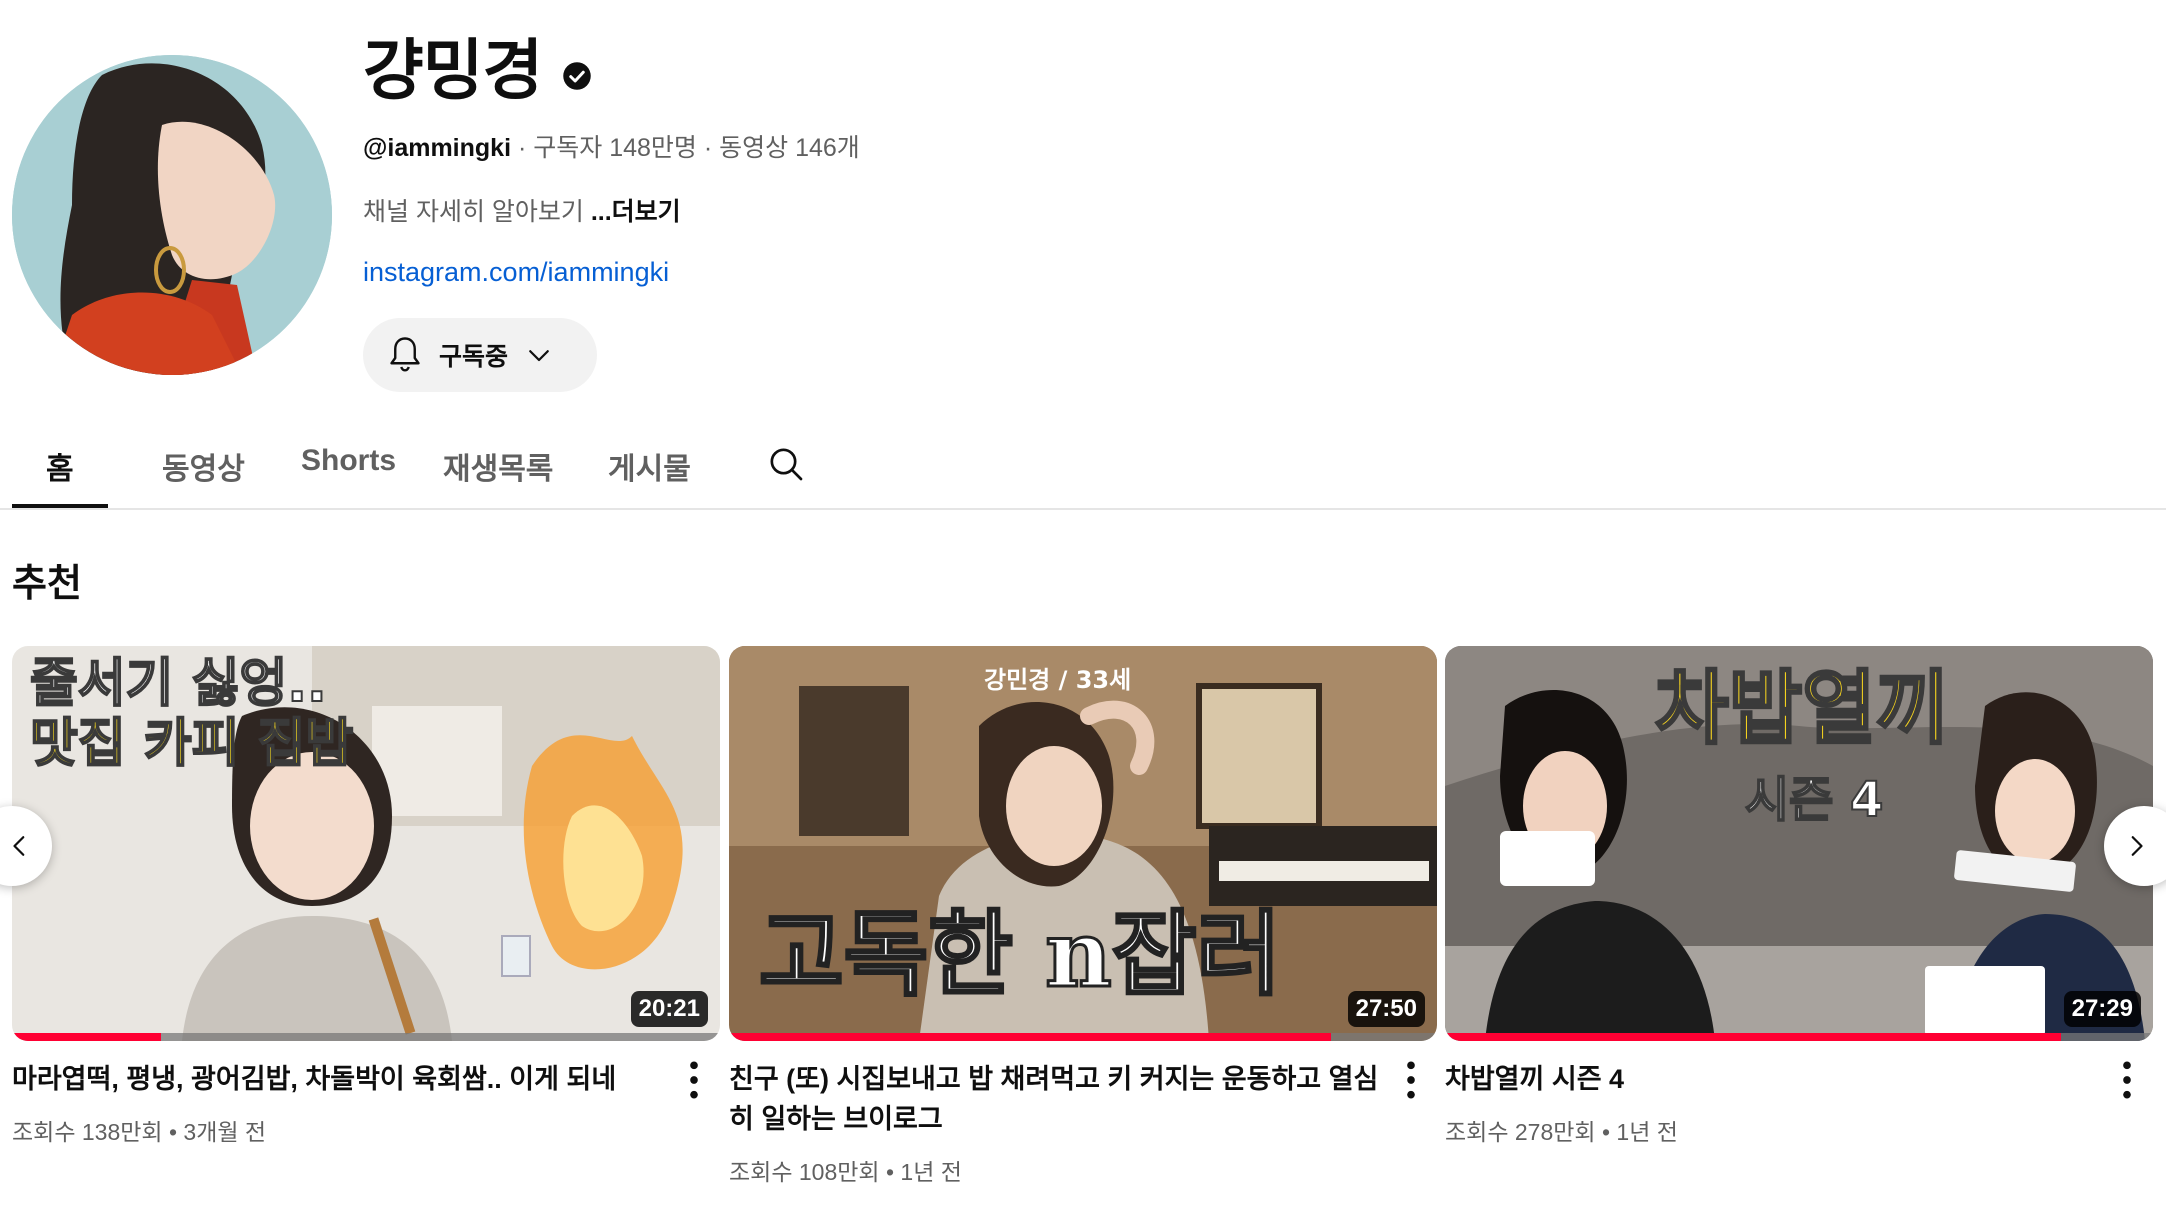  What do you see at coordinates (191, 744) in the screenshot?
I see `thumbnail-caption: 맛집 카피 집밥` at bounding box center [191, 744].